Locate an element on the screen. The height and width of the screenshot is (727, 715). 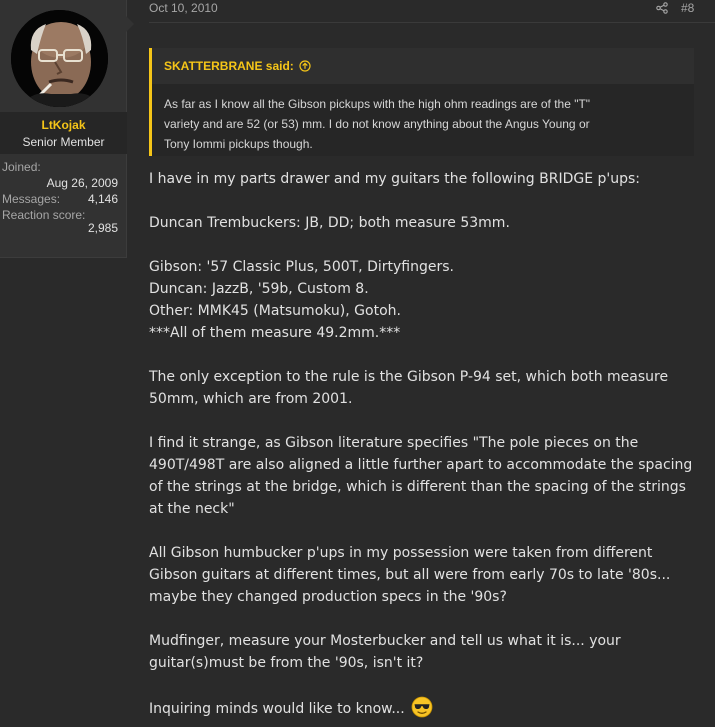
sunglasses-emoji-icon is located at coordinates (422, 707).